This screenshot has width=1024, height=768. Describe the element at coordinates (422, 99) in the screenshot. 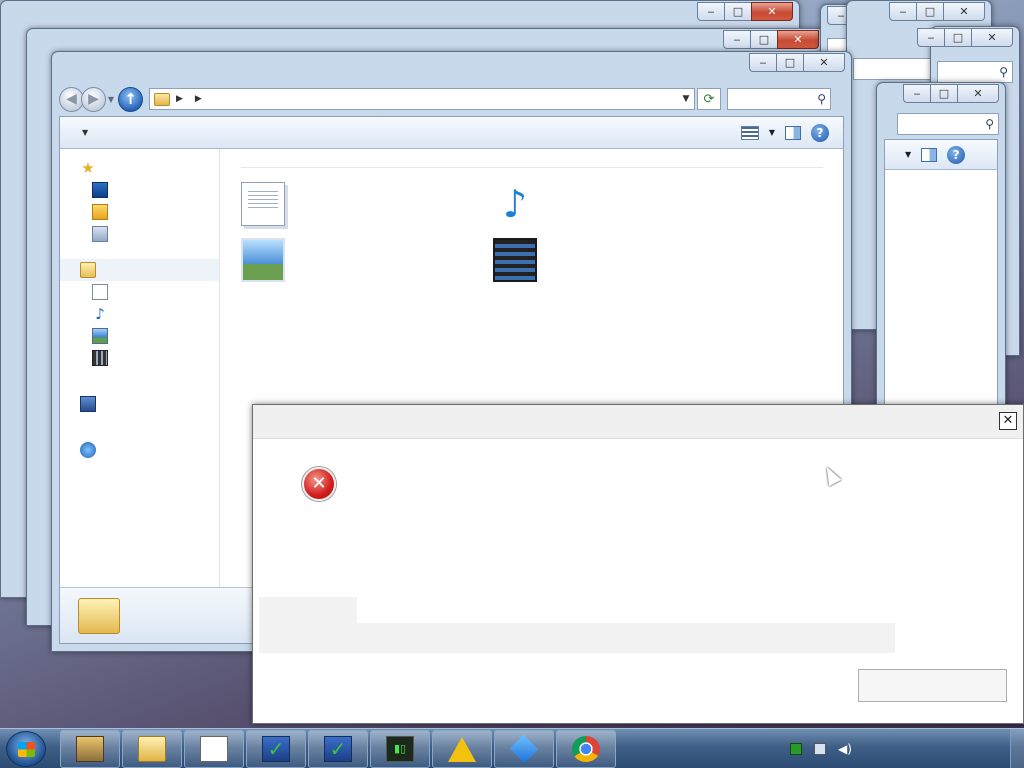

I see `address-bar: ▶ ▶ ▼` at that location.